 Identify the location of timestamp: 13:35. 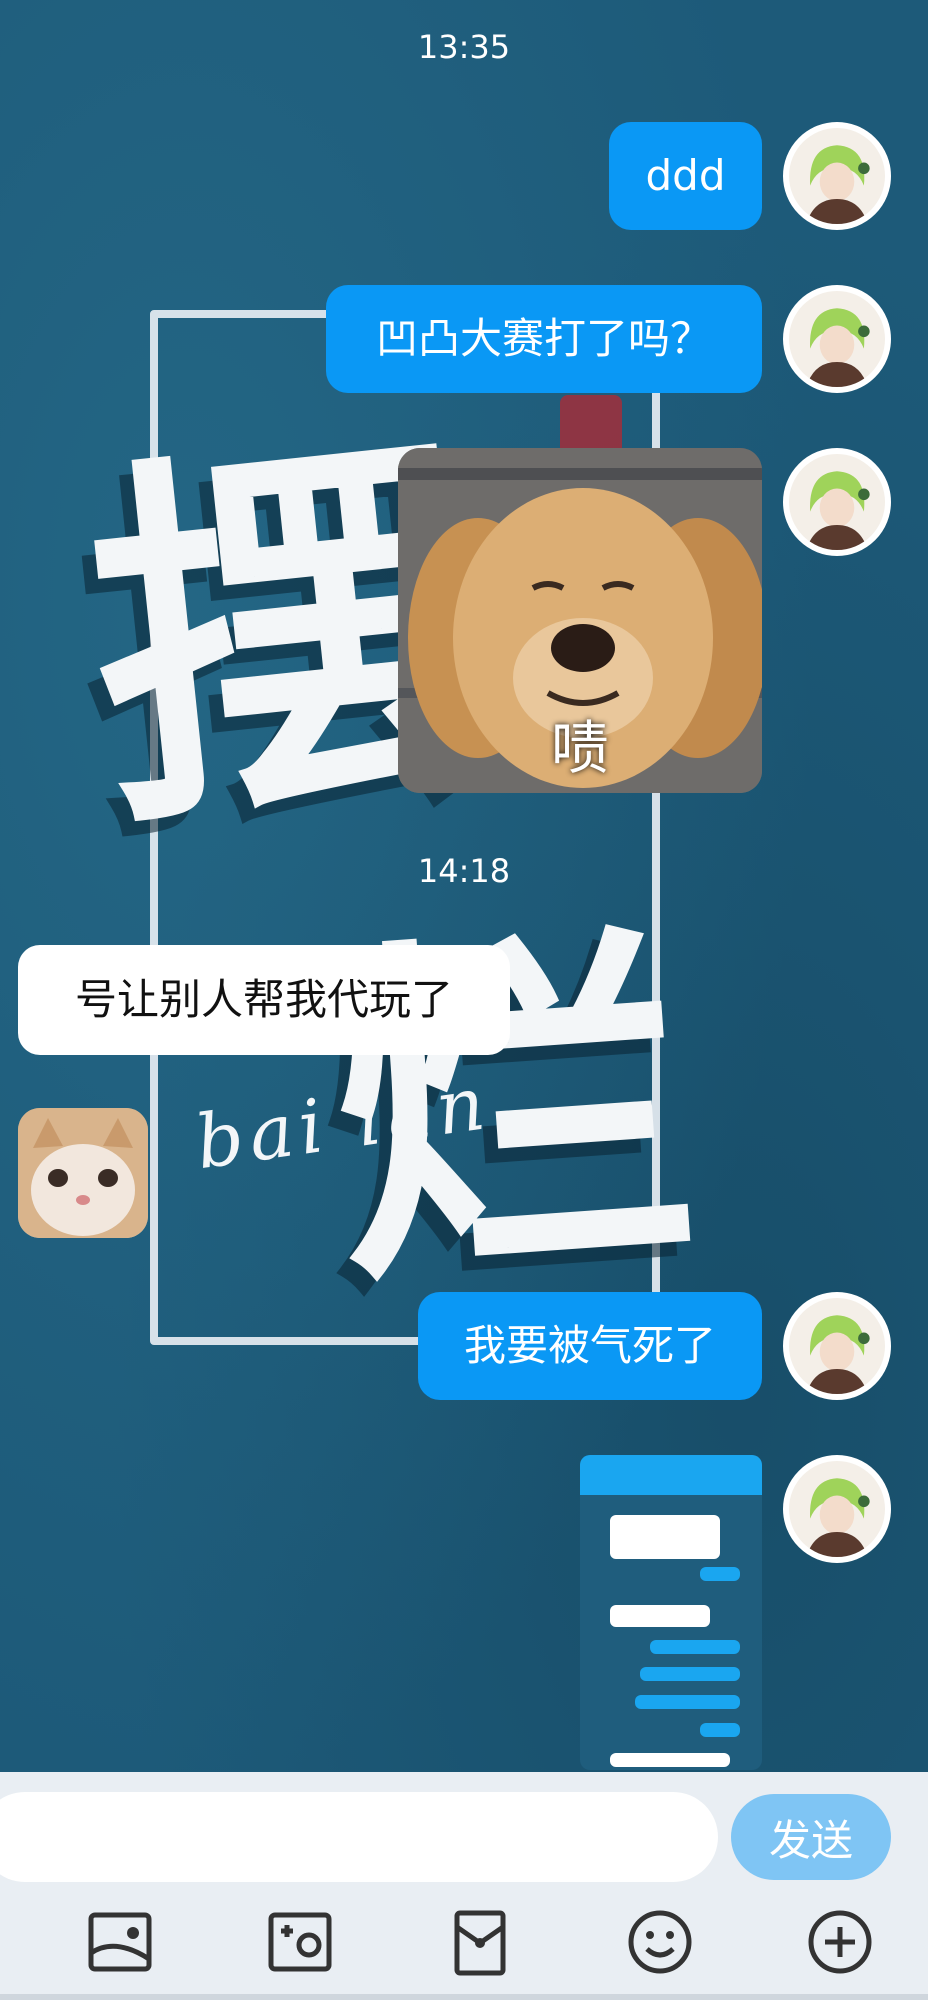
(464, 47).